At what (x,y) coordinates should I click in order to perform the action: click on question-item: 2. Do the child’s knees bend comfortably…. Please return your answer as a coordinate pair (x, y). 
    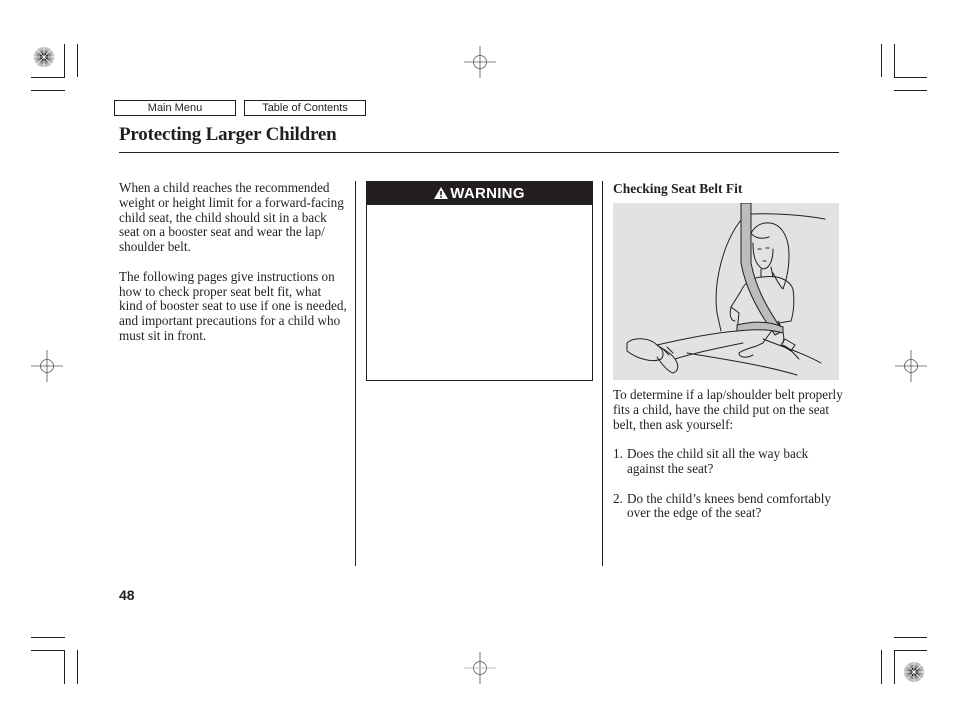
    Looking at the image, I should click on (728, 506).